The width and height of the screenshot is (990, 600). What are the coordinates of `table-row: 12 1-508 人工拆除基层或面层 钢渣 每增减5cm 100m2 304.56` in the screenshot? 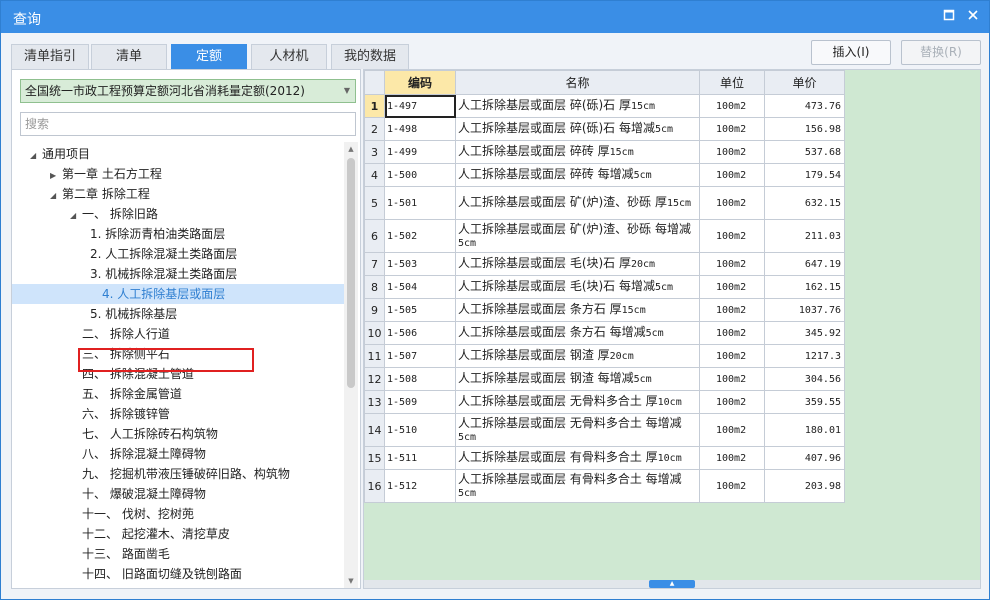 It's located at (604, 379).